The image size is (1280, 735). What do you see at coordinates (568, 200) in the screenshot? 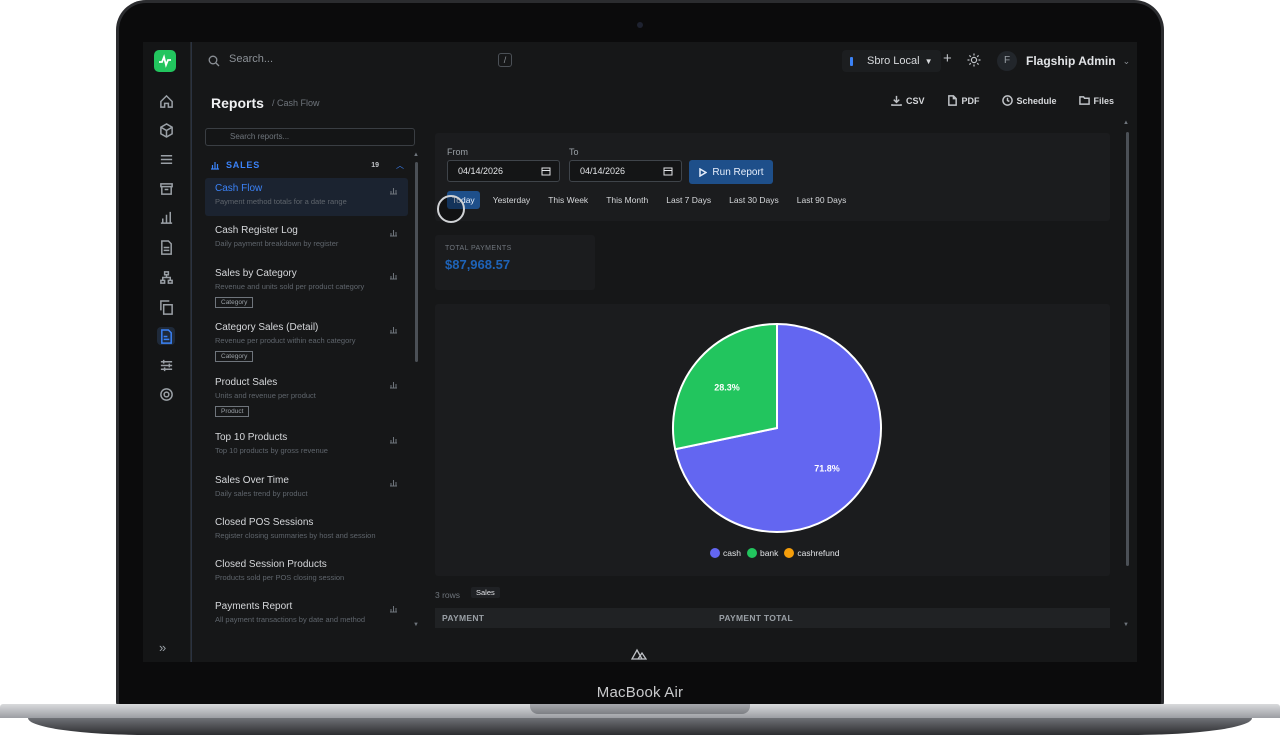
I see `range-this-week: This Week` at bounding box center [568, 200].